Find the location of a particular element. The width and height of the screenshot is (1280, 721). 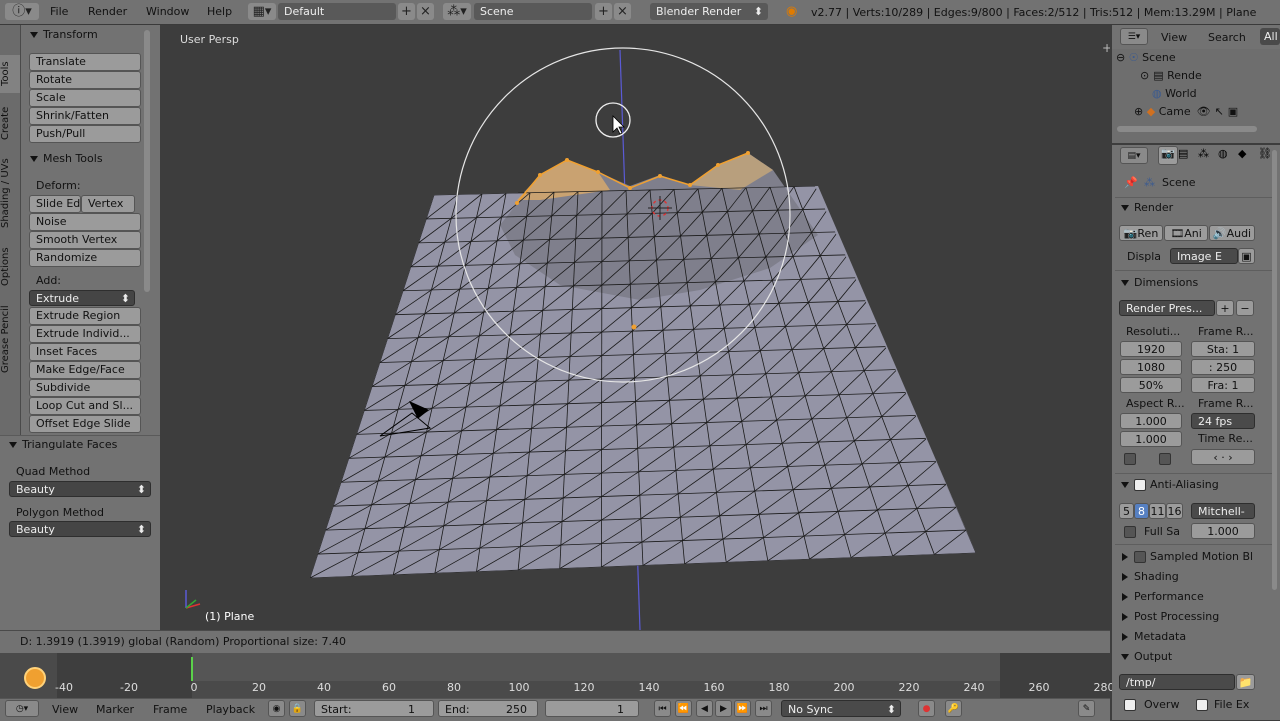

panel-render-header: Render is located at coordinates (1147, 207).